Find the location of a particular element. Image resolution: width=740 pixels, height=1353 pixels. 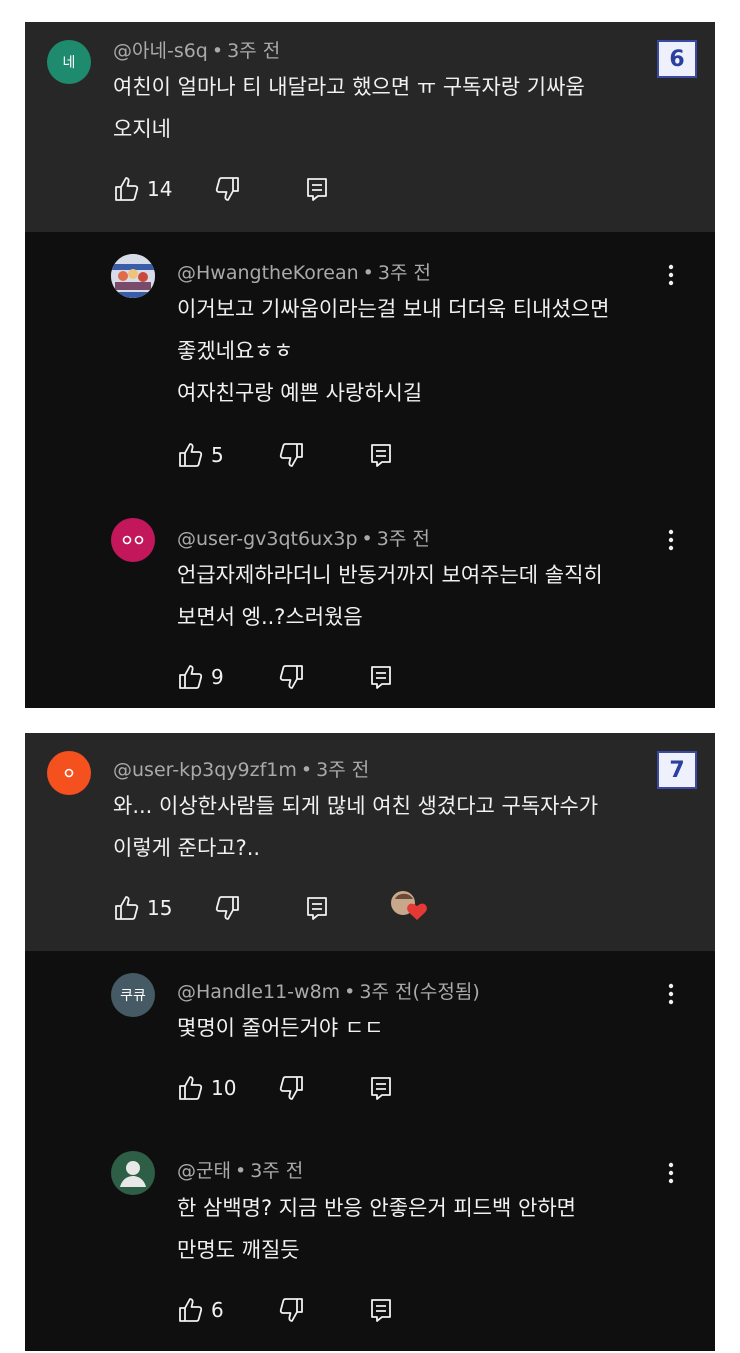

reply-actions: 9 is located at coordinates (307, 677).